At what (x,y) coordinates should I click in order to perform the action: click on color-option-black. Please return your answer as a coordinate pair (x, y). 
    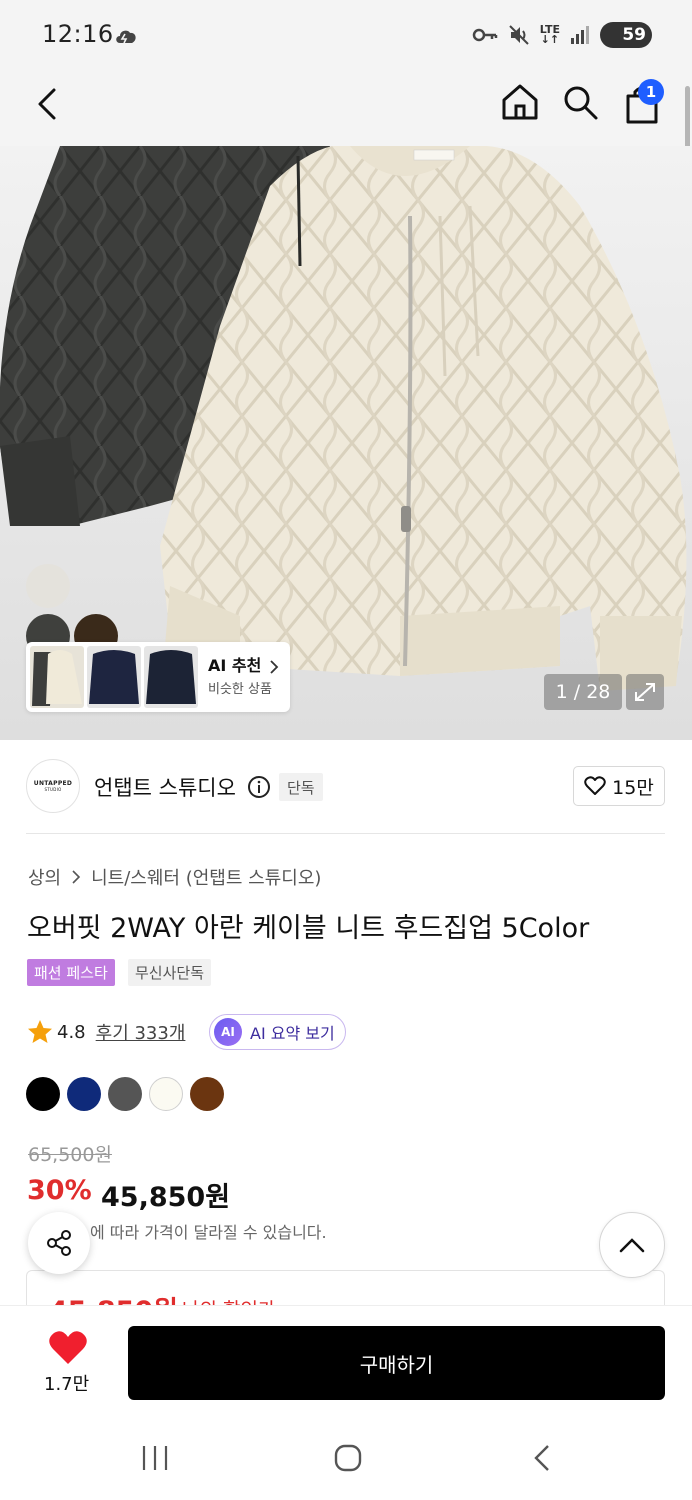
    Looking at the image, I should click on (43, 1094).